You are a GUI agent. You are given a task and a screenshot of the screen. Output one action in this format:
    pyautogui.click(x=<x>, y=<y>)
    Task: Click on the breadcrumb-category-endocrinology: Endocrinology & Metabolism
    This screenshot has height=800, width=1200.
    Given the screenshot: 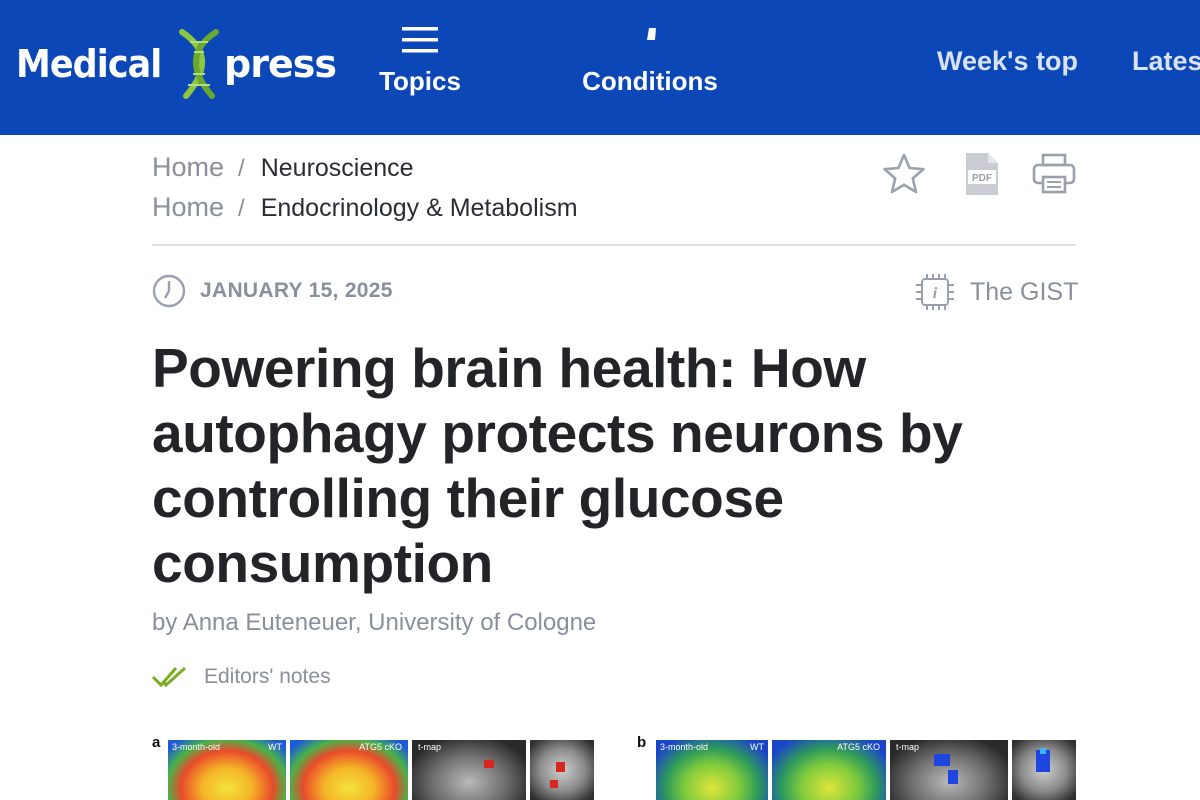 What is the action you would take?
    pyautogui.click(x=419, y=208)
    